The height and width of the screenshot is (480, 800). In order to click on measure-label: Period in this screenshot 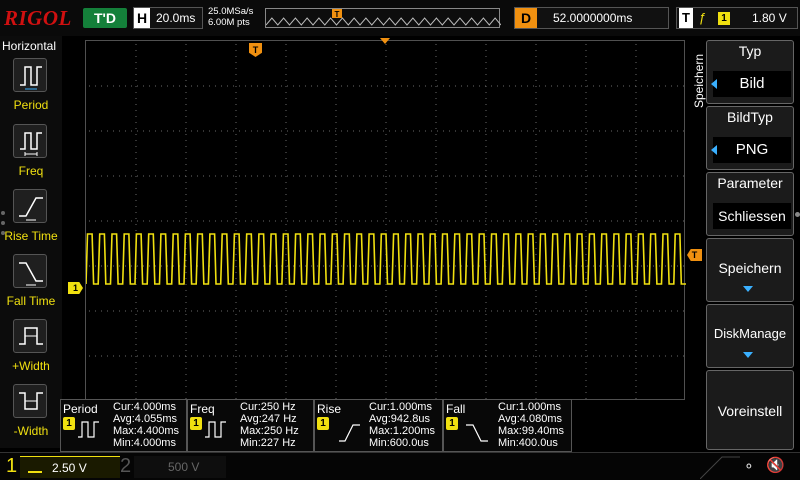, I will do `click(31, 105)`.